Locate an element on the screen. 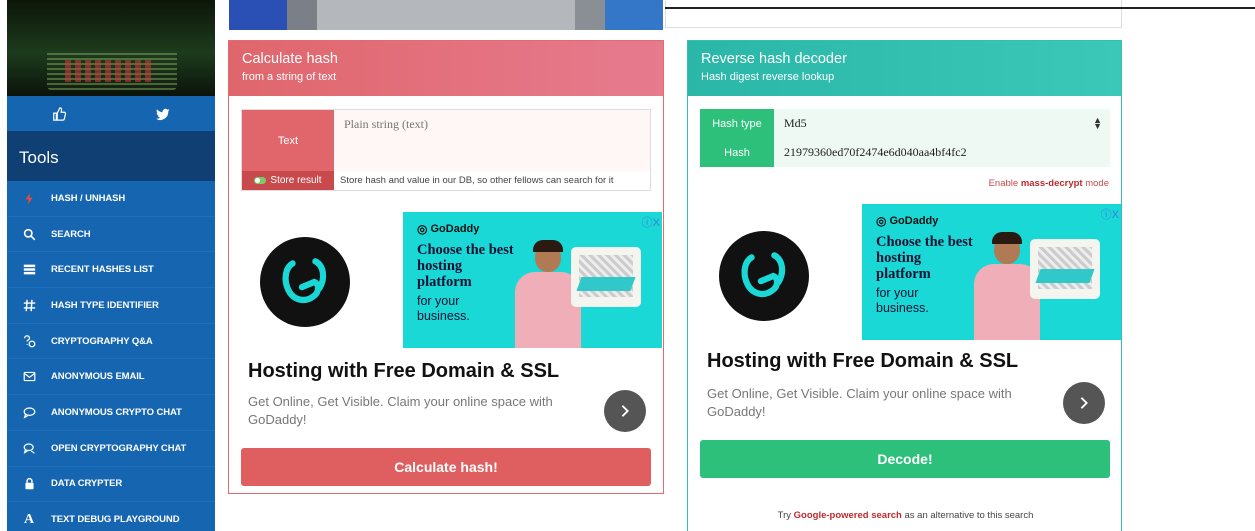 This screenshot has width=1255, height=531. sidebar-item-hash-unhash: HASH / UNHASH is located at coordinates (111, 199).